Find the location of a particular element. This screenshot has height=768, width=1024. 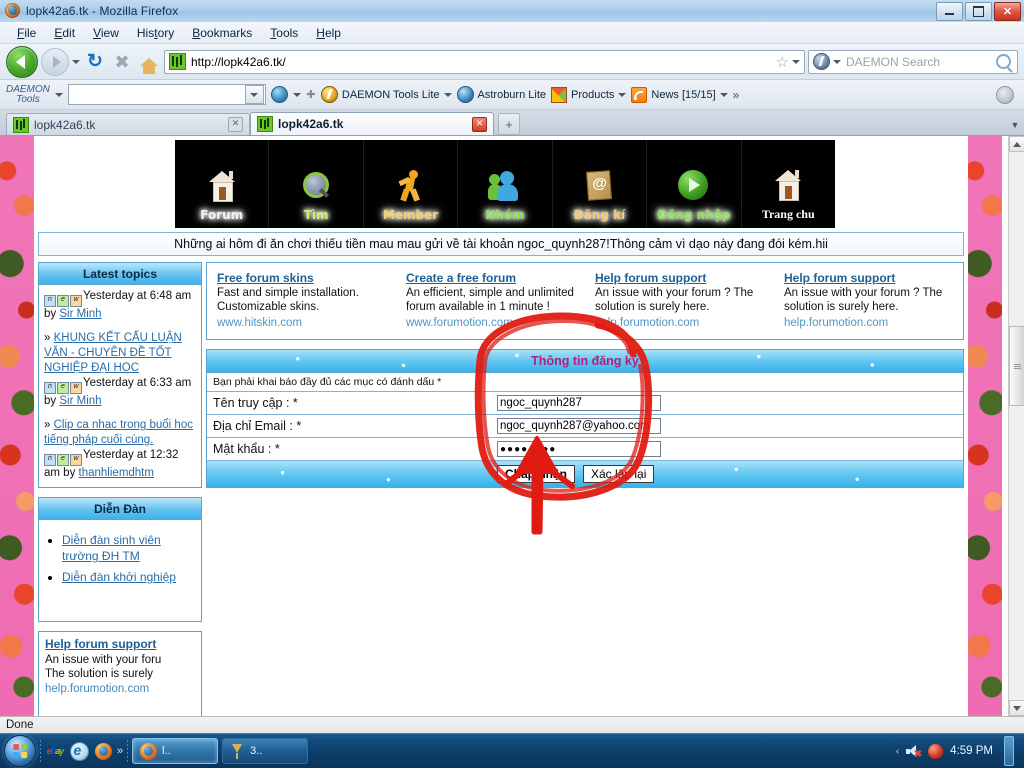

taskbar-button-firefox: l.. is located at coordinates (175, 751).